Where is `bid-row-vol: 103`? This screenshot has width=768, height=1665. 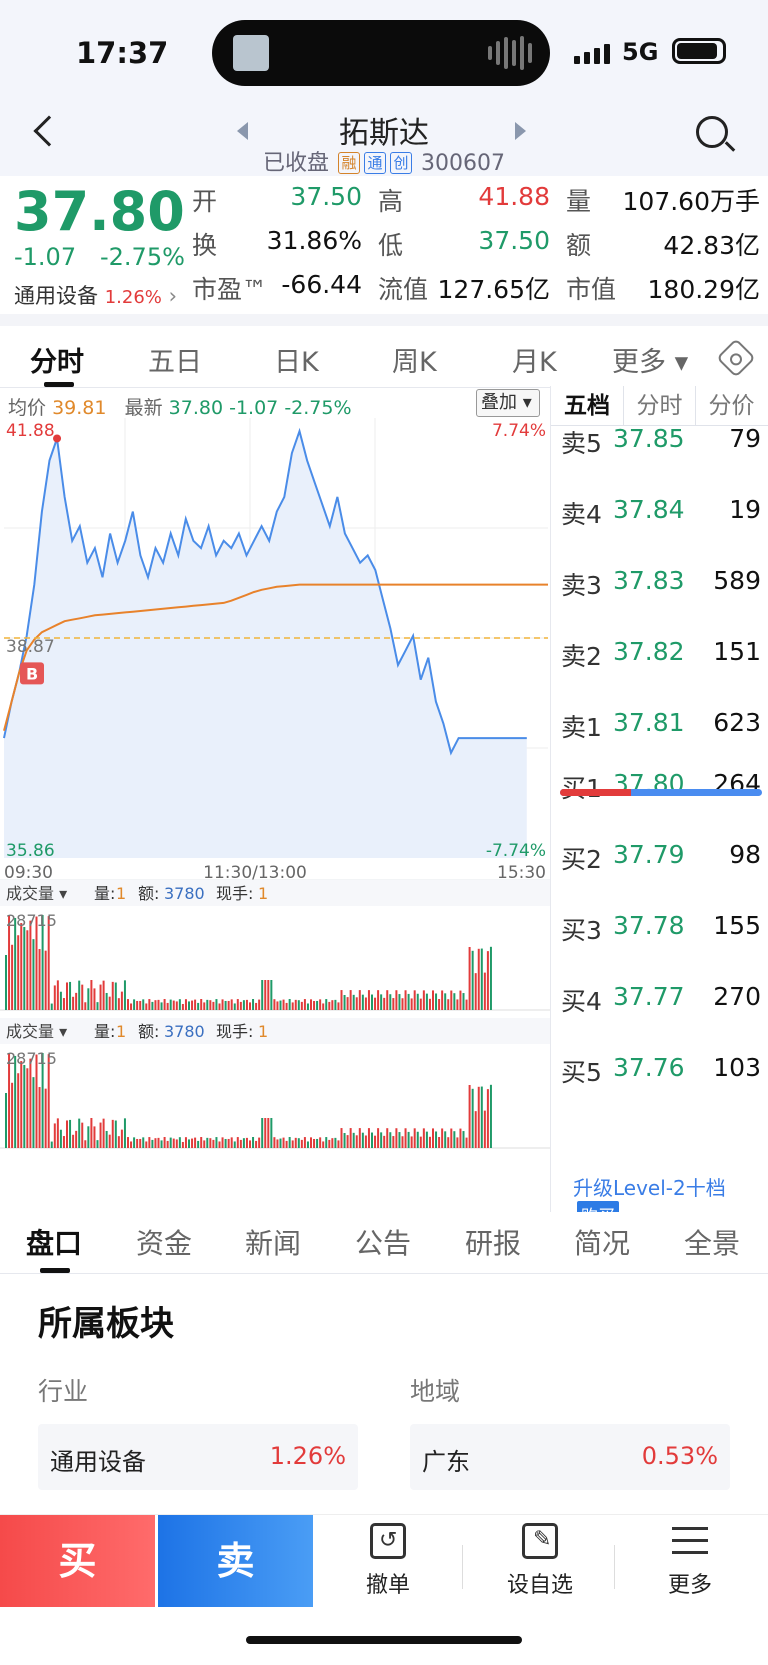
bid-row-vol: 103 is located at coordinates (737, 1067).